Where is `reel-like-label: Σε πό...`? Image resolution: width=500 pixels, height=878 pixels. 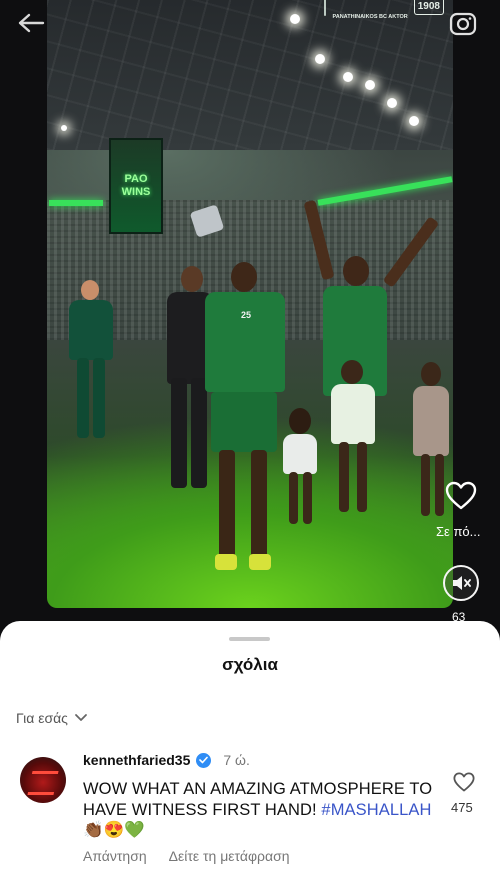
reel-like-label: Σε πό... is located at coordinates (458, 531).